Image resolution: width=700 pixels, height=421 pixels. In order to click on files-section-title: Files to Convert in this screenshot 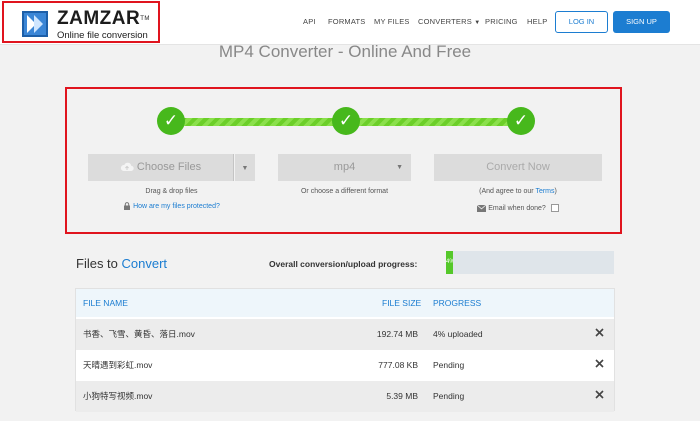, I will do `click(121, 264)`.